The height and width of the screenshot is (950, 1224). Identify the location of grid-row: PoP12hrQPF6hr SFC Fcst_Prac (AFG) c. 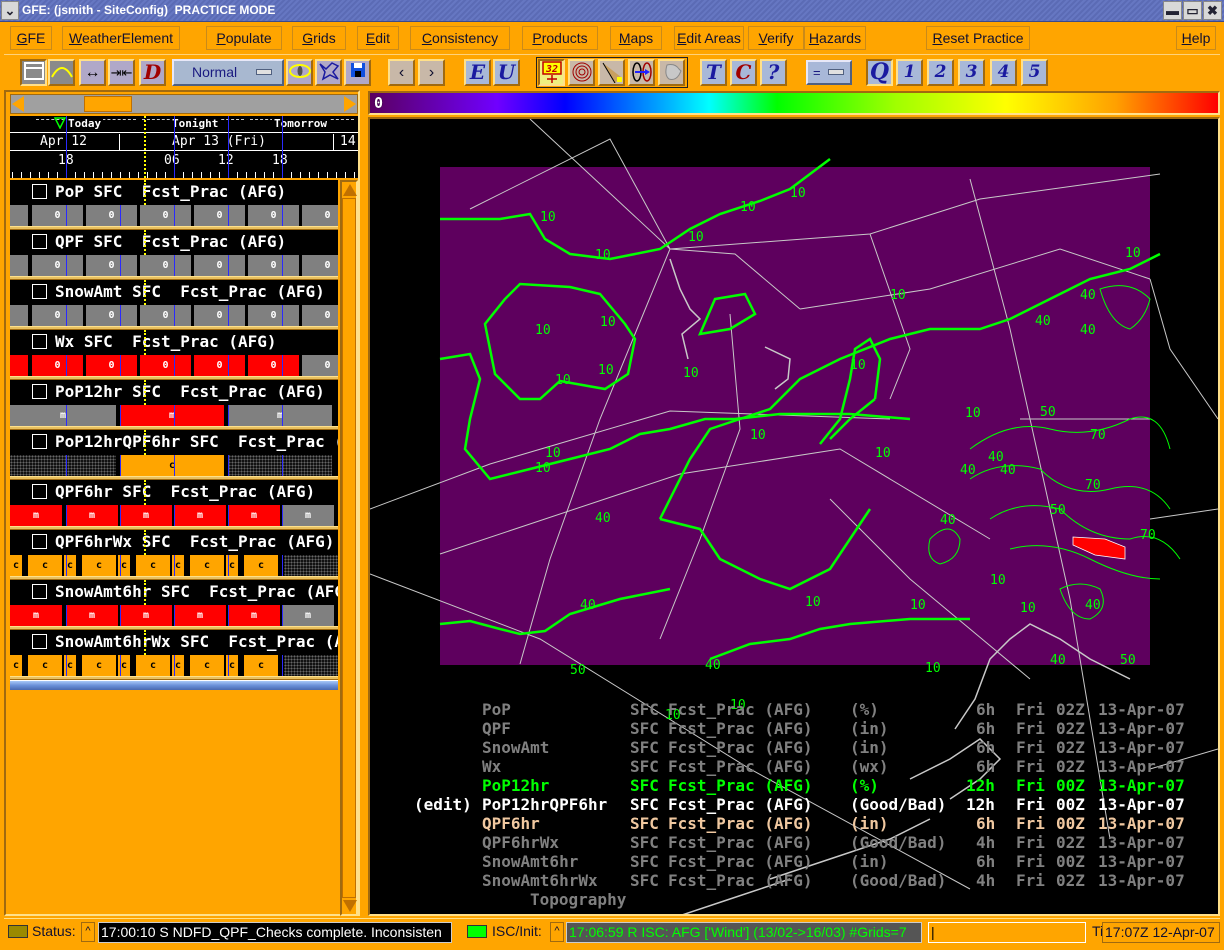
(174, 455).